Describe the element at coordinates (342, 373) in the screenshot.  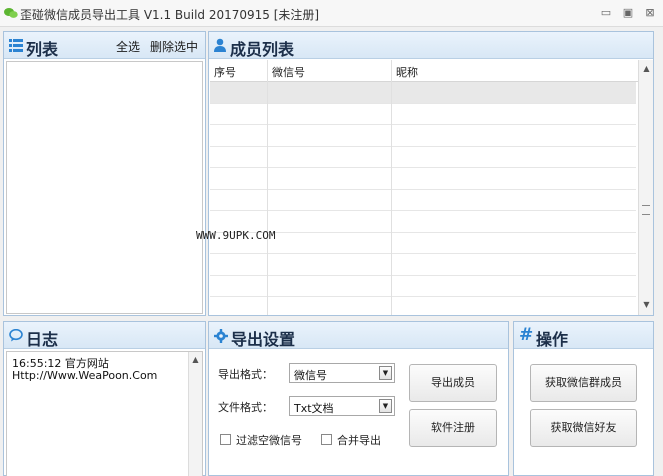
I see `export-format-select: 微信号 ▼` at that location.